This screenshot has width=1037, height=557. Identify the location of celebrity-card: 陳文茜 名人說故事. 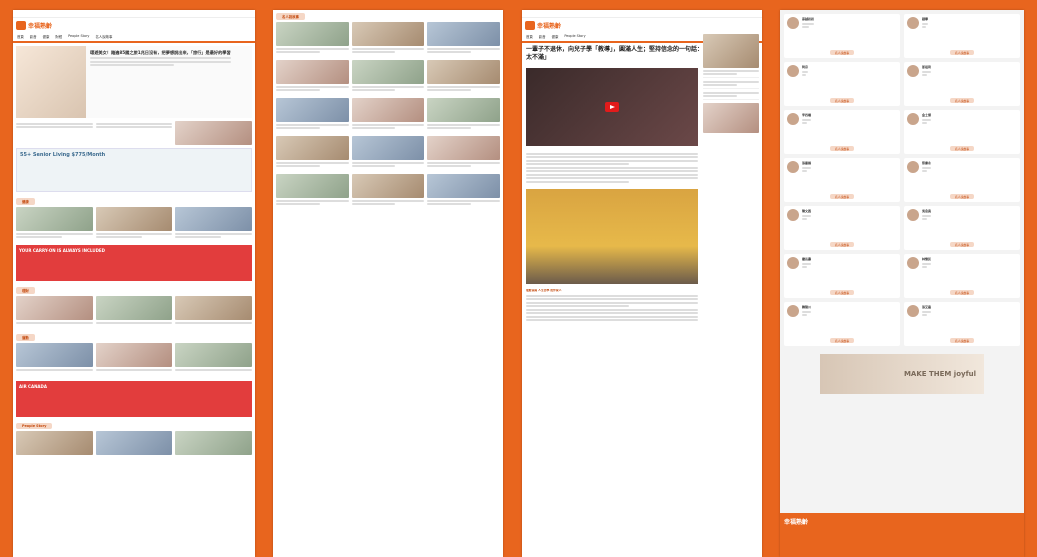
(842, 228).